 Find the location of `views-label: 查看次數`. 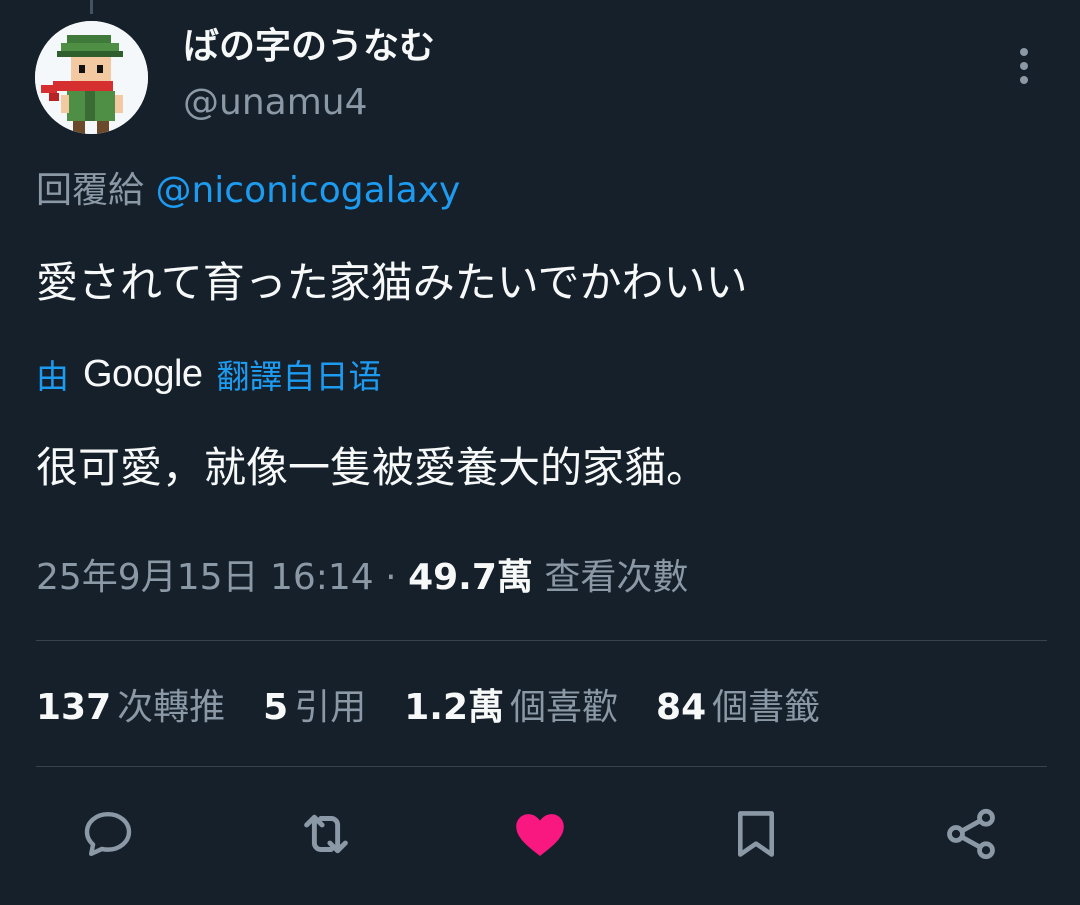

views-label: 查看次數 is located at coordinates (610, 577).